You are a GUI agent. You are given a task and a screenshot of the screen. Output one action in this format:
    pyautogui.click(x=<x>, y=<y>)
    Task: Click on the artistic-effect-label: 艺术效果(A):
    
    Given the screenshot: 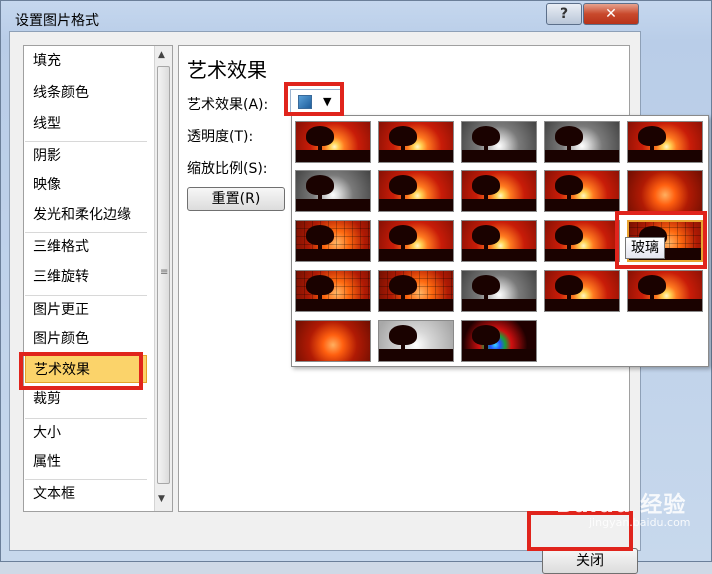 What is the action you would take?
    pyautogui.click(x=228, y=105)
    